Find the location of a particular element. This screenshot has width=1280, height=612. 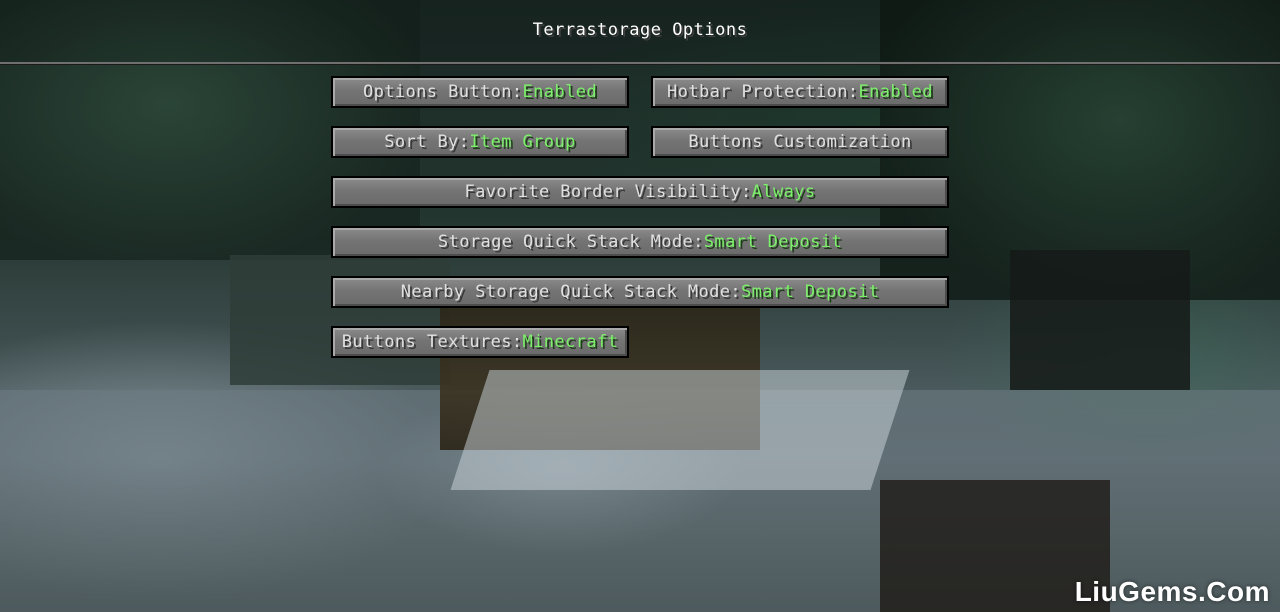

sort-by-button: Sort By: Item Group is located at coordinates (480, 142).